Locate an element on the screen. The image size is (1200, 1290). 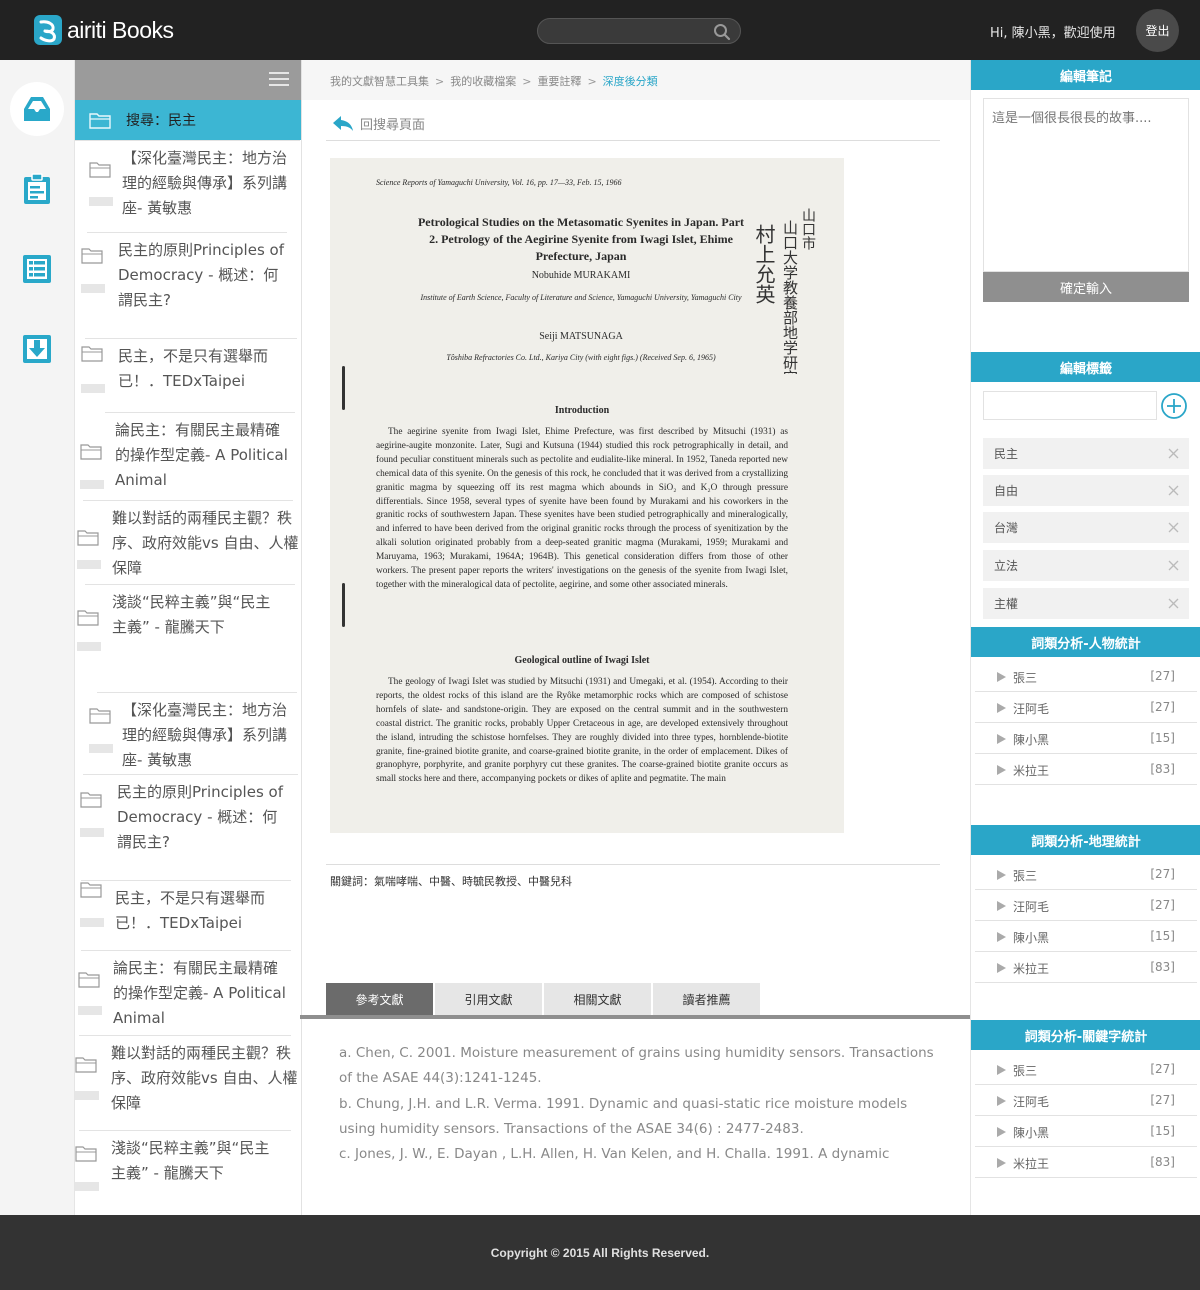
reference-tabs: 參考文獻 引用文獻 相關文獻 讀者推薦 is located at coordinates (544, 999).